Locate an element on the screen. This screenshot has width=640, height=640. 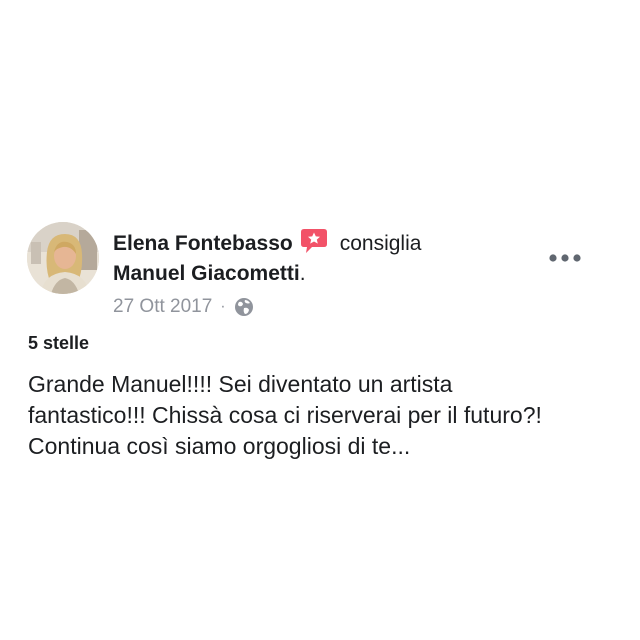
globe-icon is located at coordinates (244, 307).